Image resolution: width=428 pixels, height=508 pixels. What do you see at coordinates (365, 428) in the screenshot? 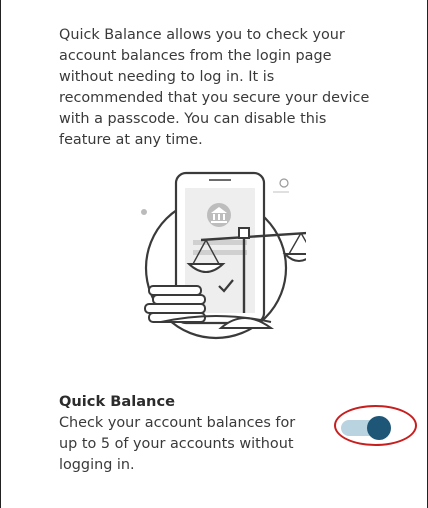
I see `quick-balance-toggle` at bounding box center [365, 428].